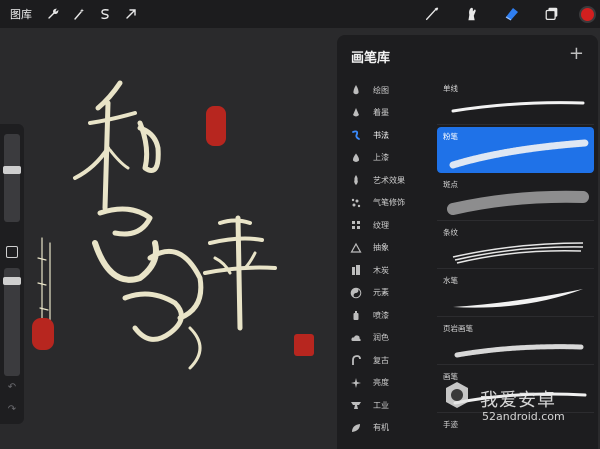 This screenshot has height=449, width=600. I want to click on set-painting: 上漆, so click(386, 158).